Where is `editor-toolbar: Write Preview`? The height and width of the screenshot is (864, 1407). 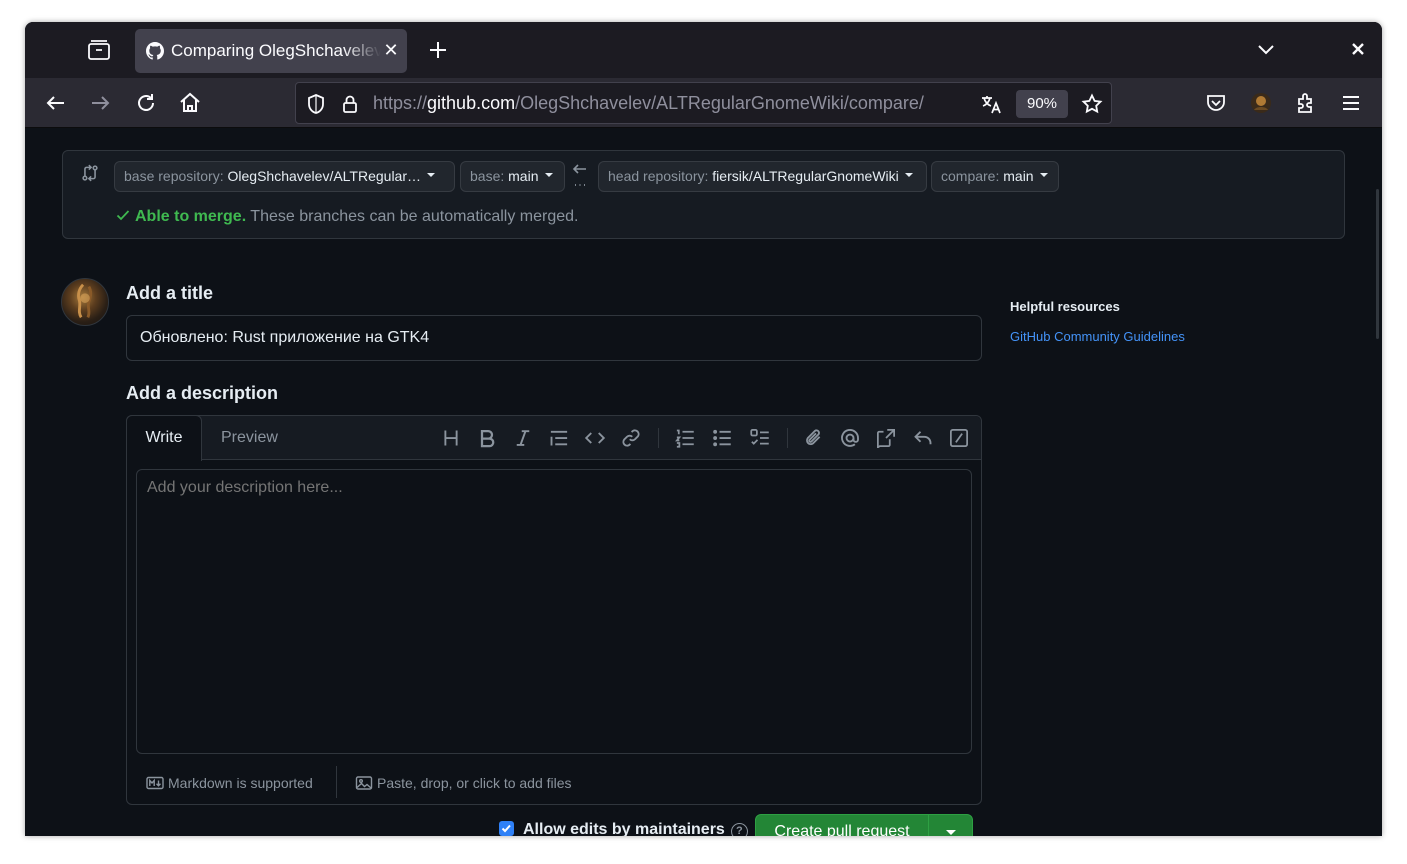
editor-toolbar: Write Preview is located at coordinates (553, 438).